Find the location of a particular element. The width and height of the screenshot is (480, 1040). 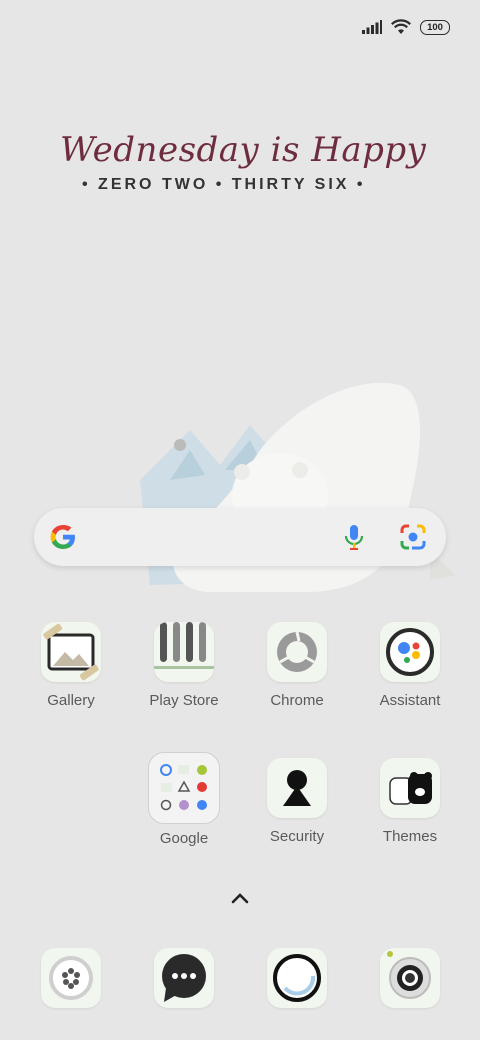

app-label: Chrome is located at coordinates (297, 700).